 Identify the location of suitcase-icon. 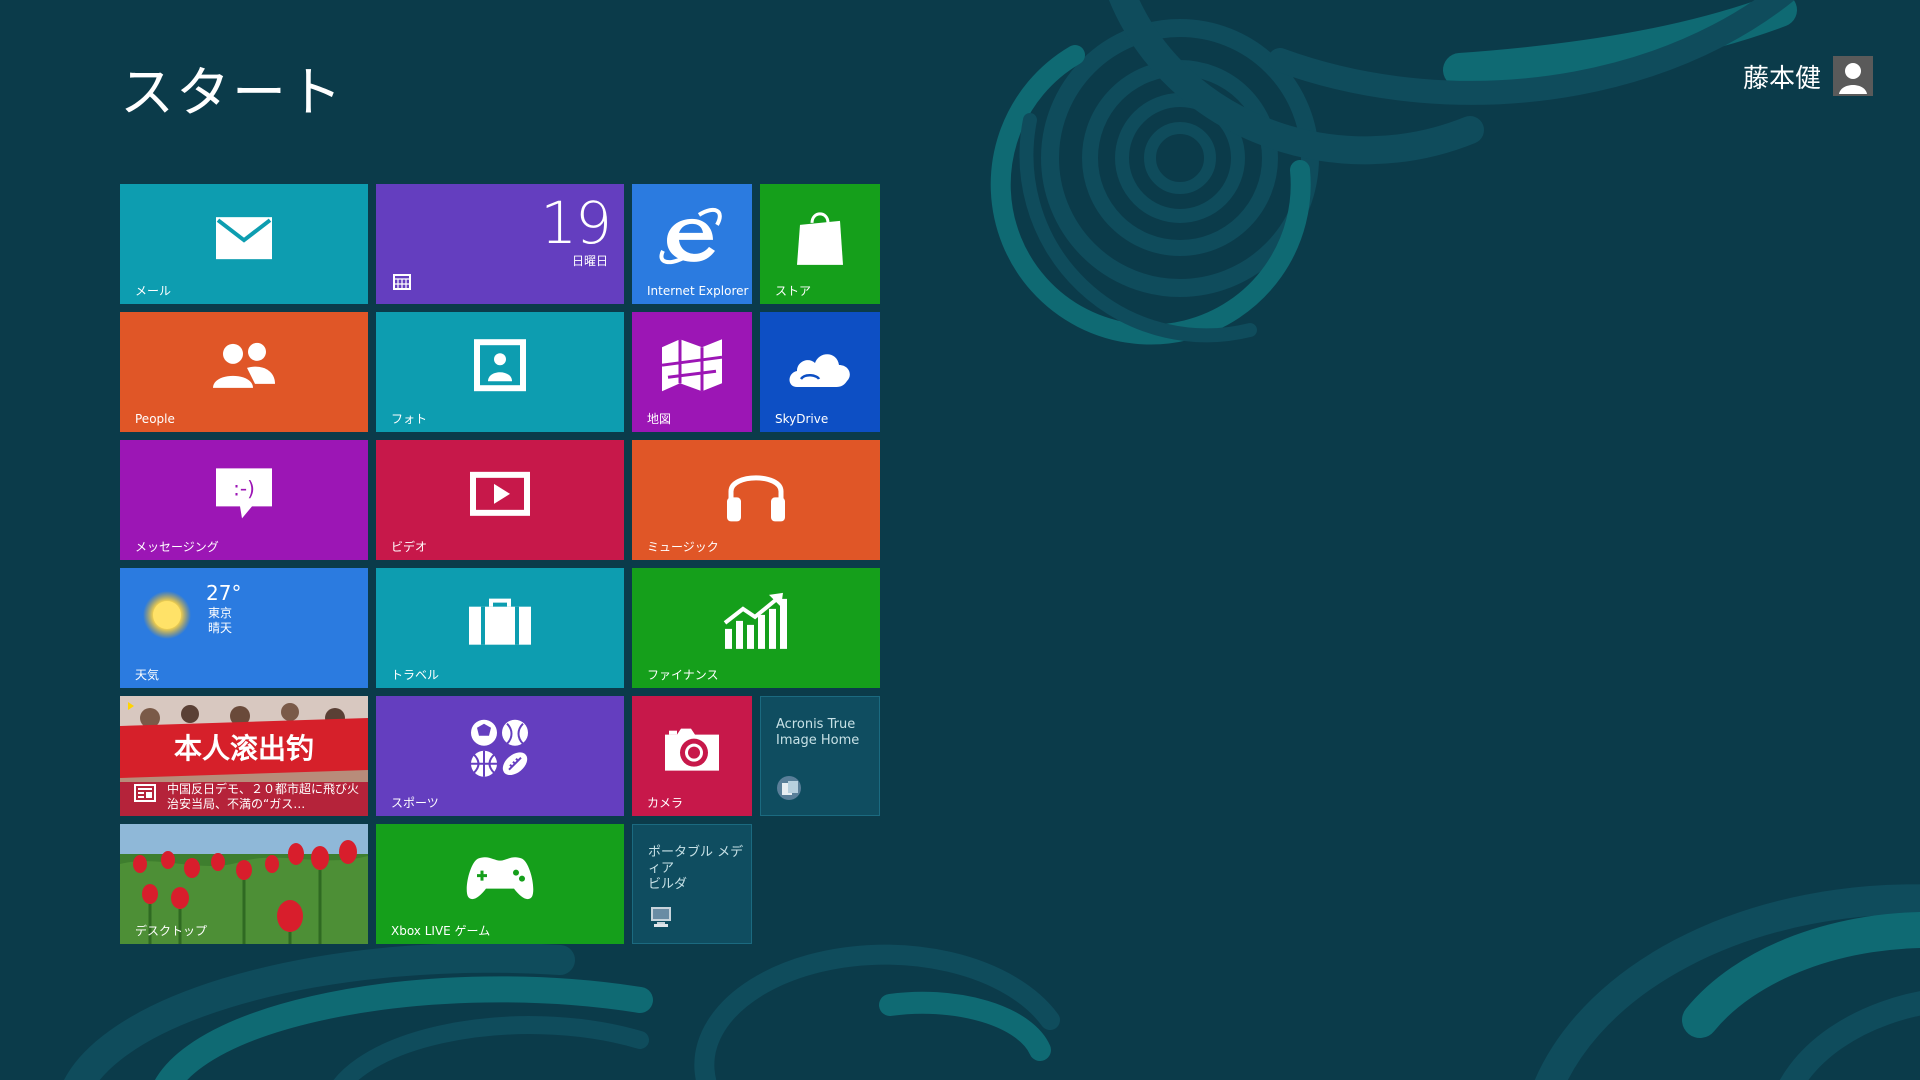
(500, 624).